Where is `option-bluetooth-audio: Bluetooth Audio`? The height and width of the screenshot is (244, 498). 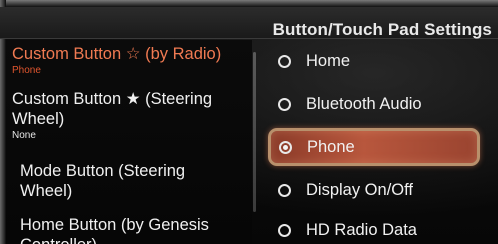
option-bluetooth-audio: Bluetooth Audio is located at coordinates (380, 104).